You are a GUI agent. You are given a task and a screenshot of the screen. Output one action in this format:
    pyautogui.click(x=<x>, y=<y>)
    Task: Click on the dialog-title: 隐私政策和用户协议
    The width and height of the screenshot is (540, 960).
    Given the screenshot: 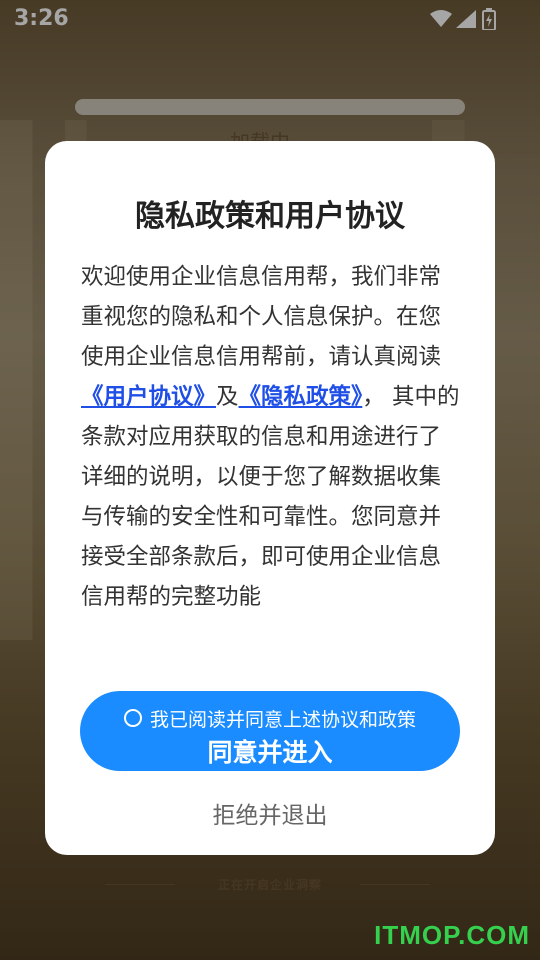 What is the action you would take?
    pyautogui.click(x=270, y=216)
    